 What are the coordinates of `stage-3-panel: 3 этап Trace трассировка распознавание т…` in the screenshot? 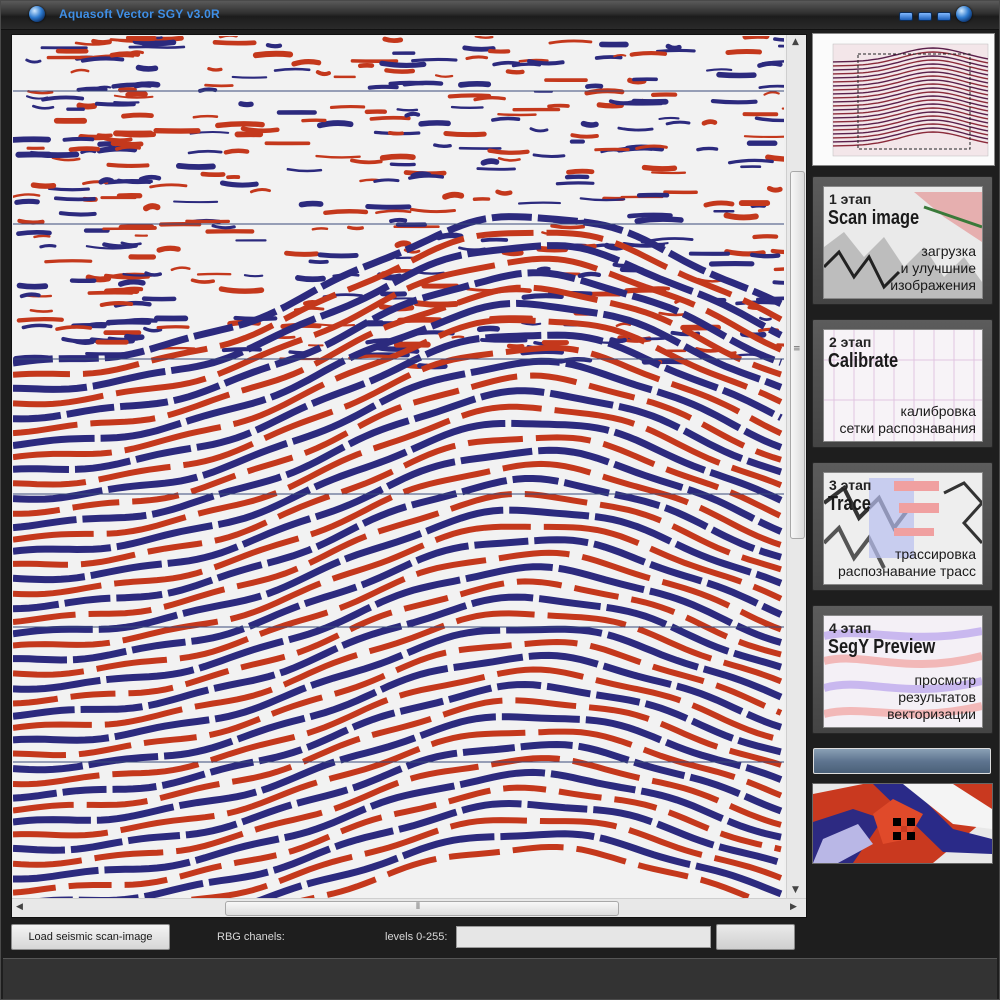 It's located at (902, 526).